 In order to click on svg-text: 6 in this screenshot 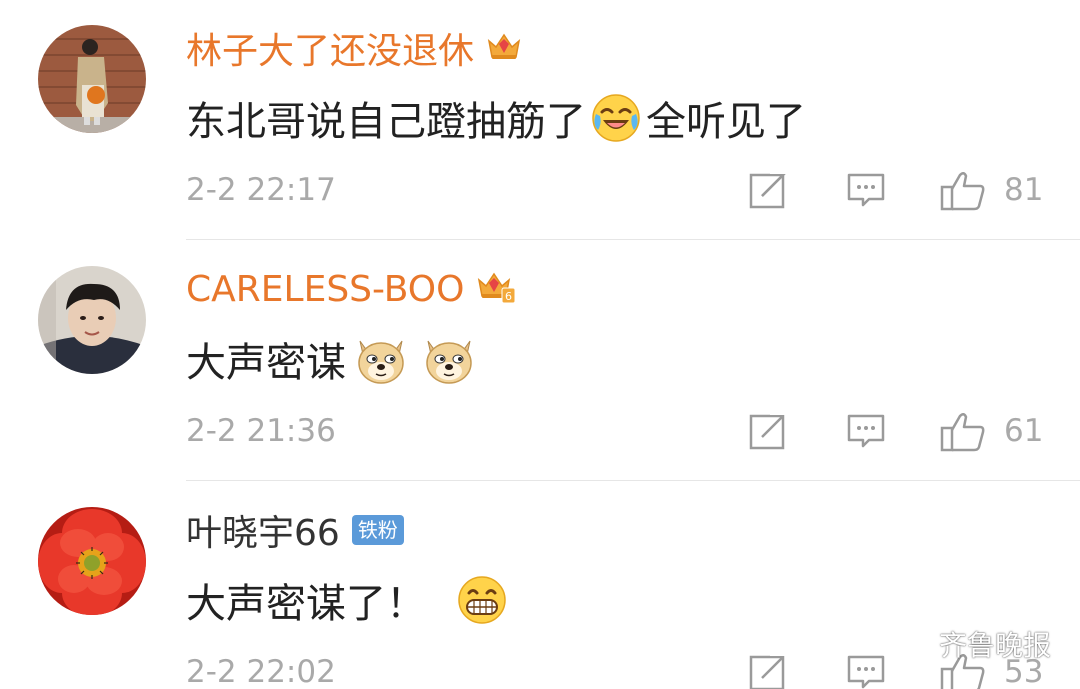, I will do `click(508, 296)`.